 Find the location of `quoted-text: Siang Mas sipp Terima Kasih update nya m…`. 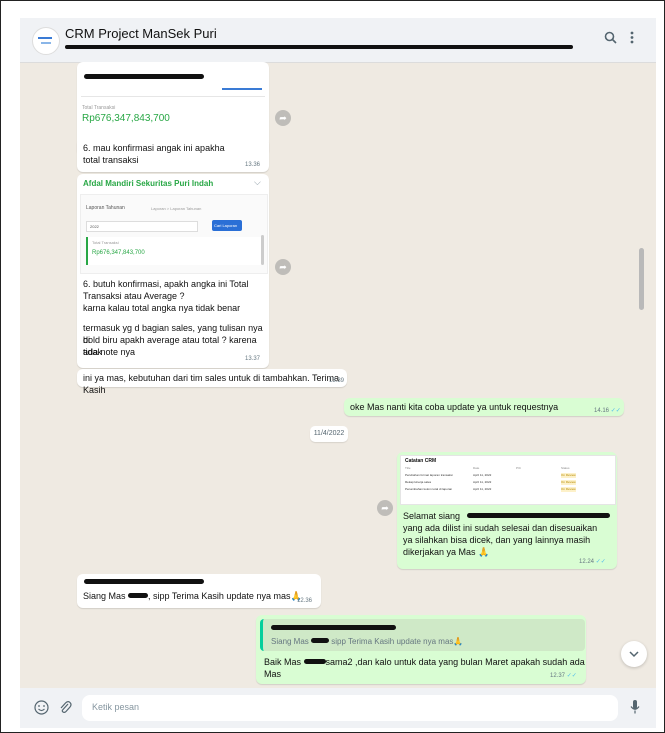

quoted-text: Siang Mas sipp Terima Kasih update nya m… is located at coordinates (367, 641).